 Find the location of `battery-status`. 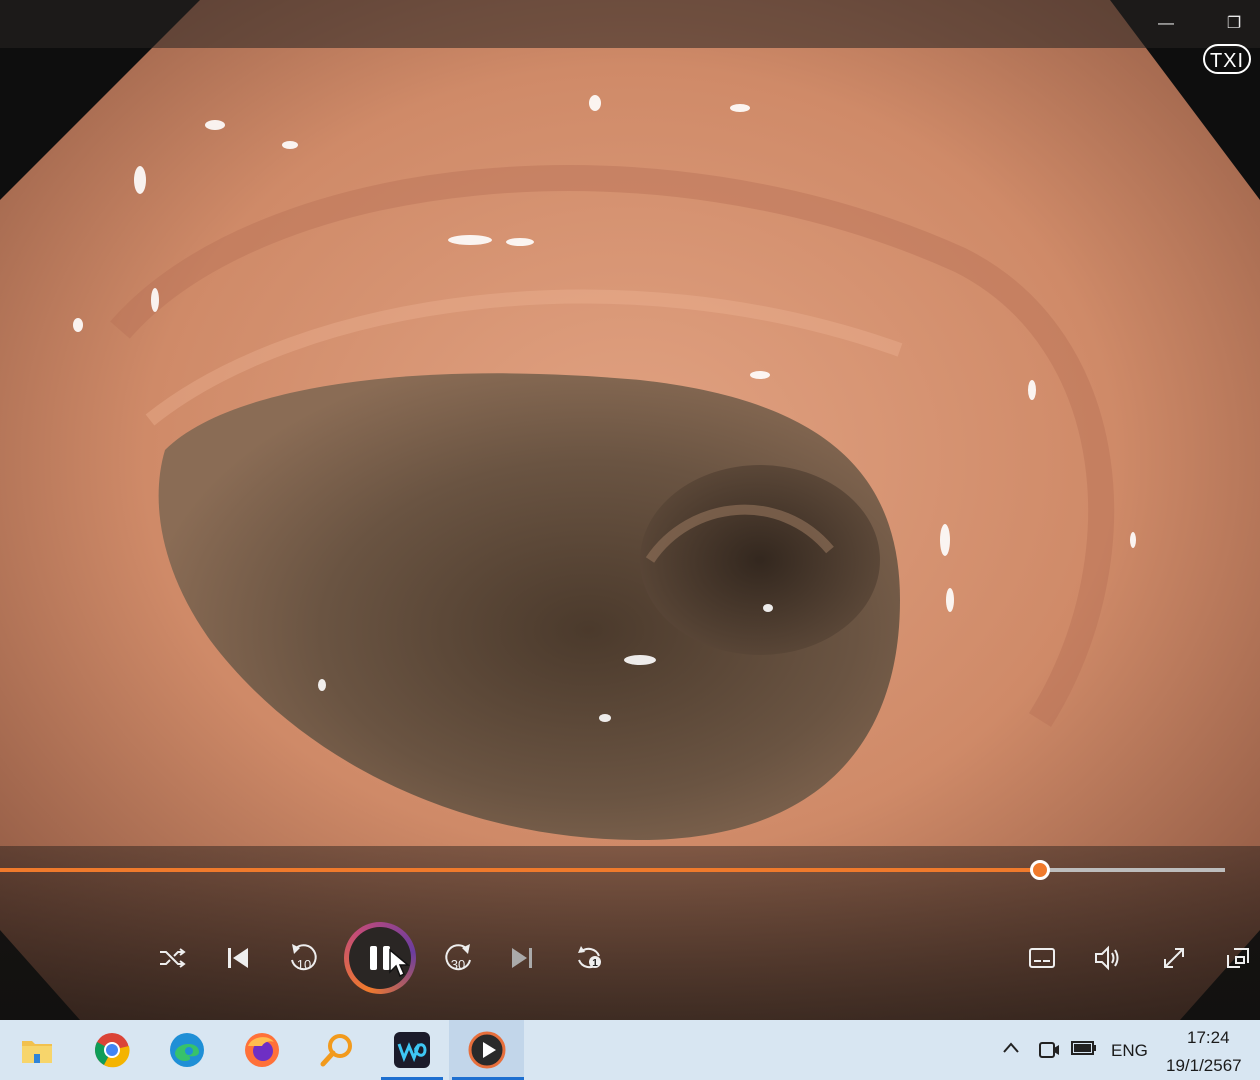

battery-status is located at coordinates (1084, 1050).